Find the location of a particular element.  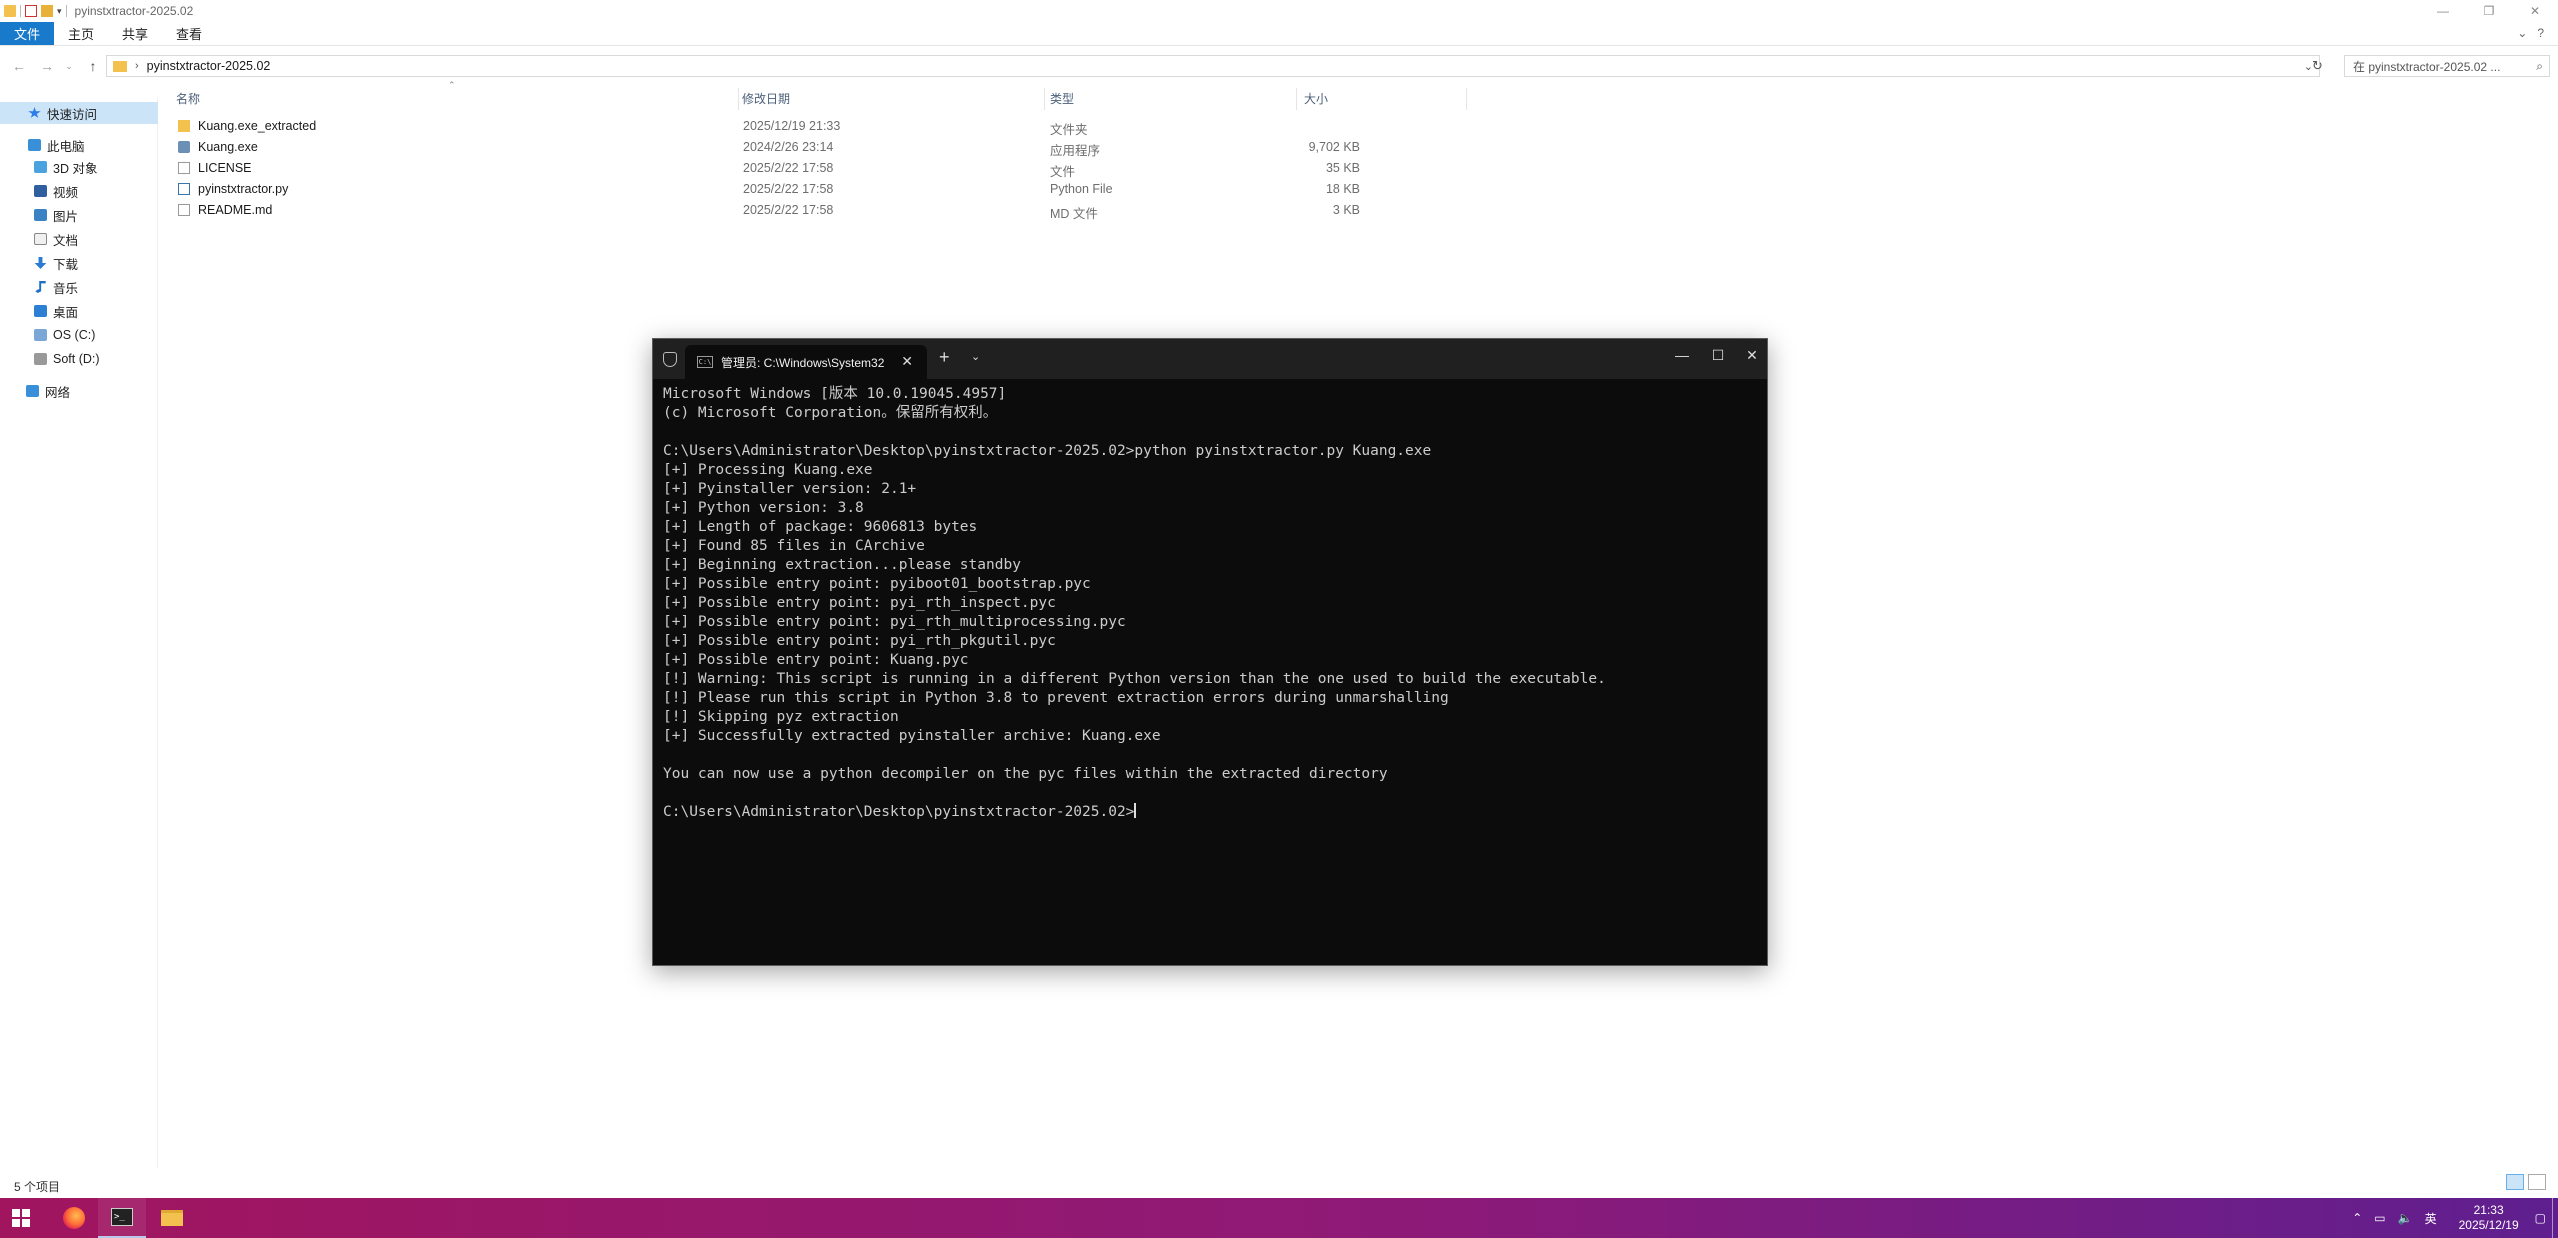

sidebar-item-network: 网络 is located at coordinates (79, 391).